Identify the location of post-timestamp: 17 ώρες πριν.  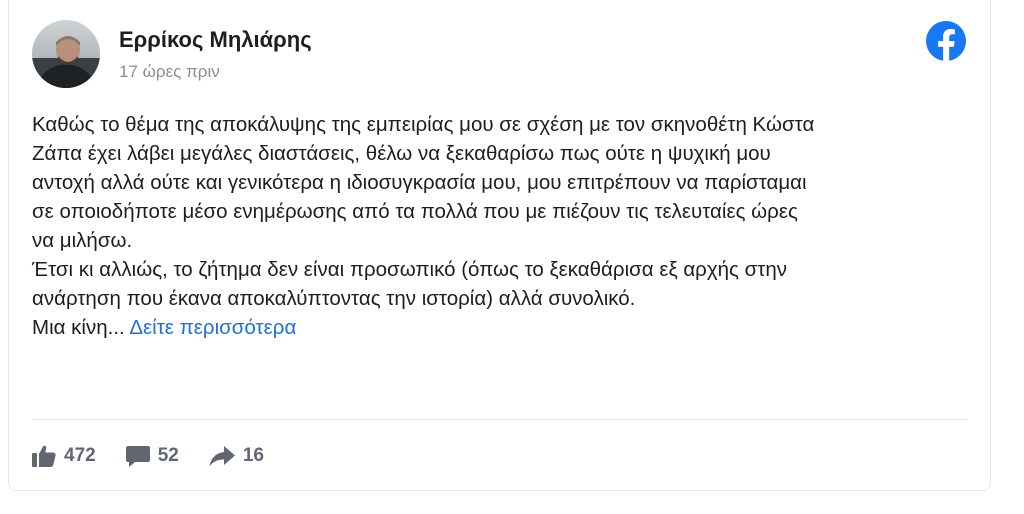
(169, 72).